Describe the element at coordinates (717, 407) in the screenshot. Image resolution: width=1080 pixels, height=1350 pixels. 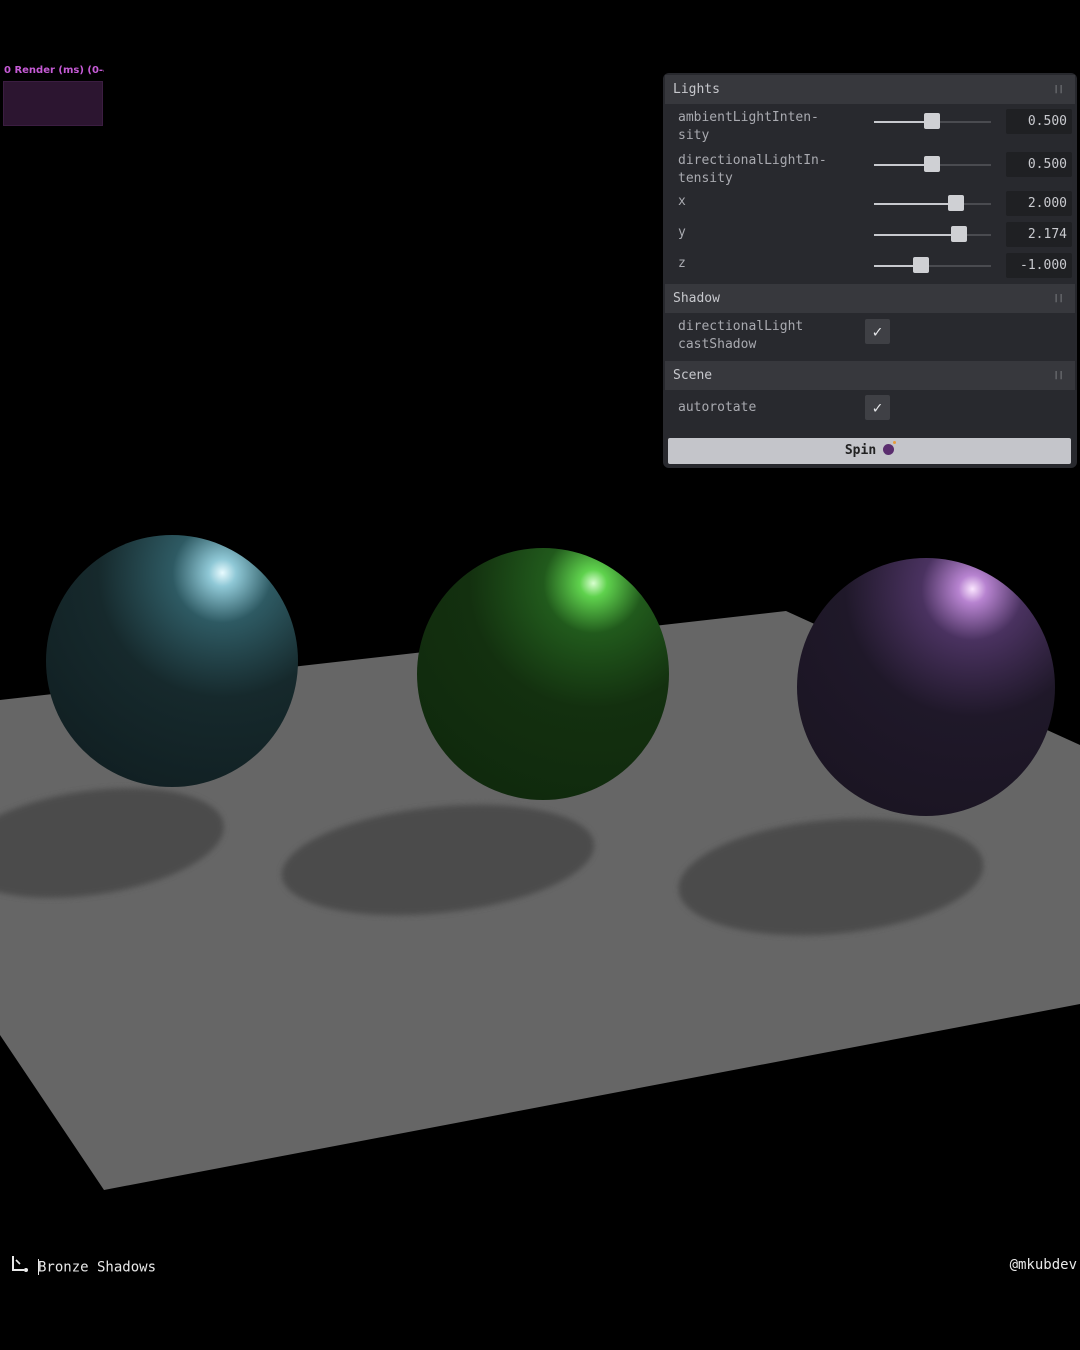
I see `control-label: autorotate` at that location.